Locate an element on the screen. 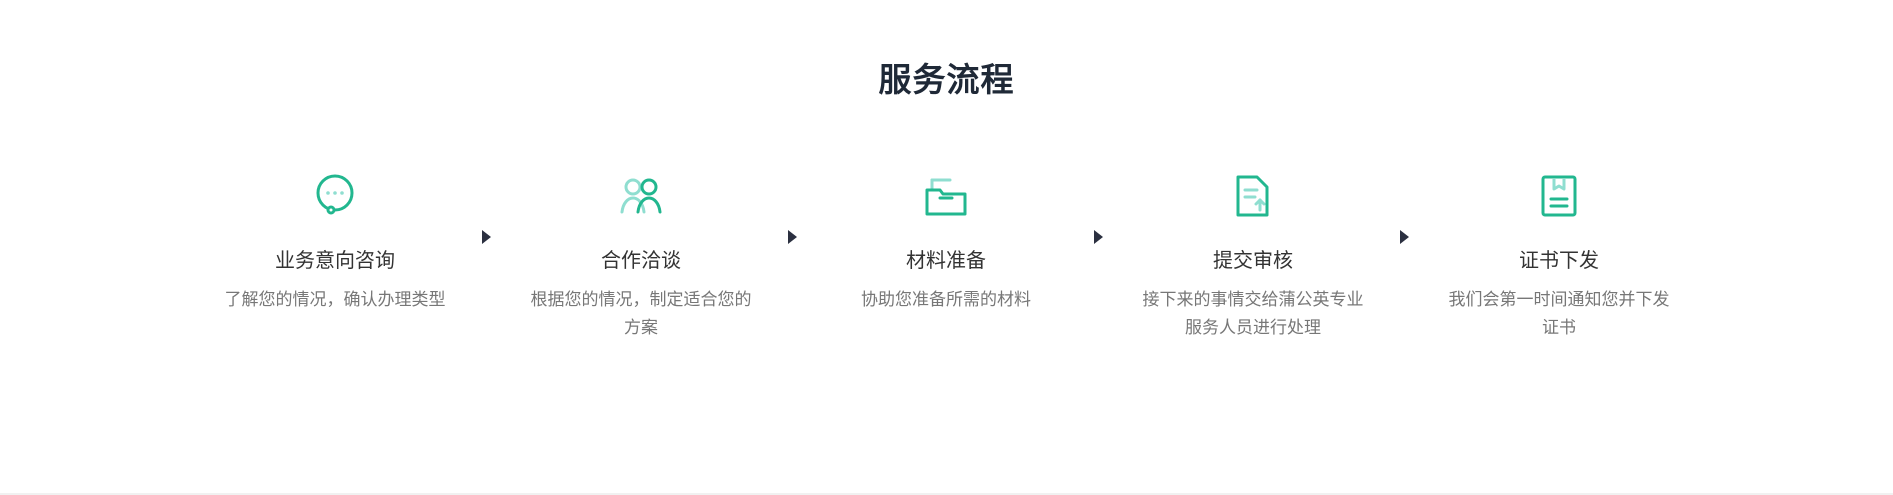 This screenshot has width=1893, height=495. step-description: 了解您的情况，确认办理类型 is located at coordinates (335, 300).